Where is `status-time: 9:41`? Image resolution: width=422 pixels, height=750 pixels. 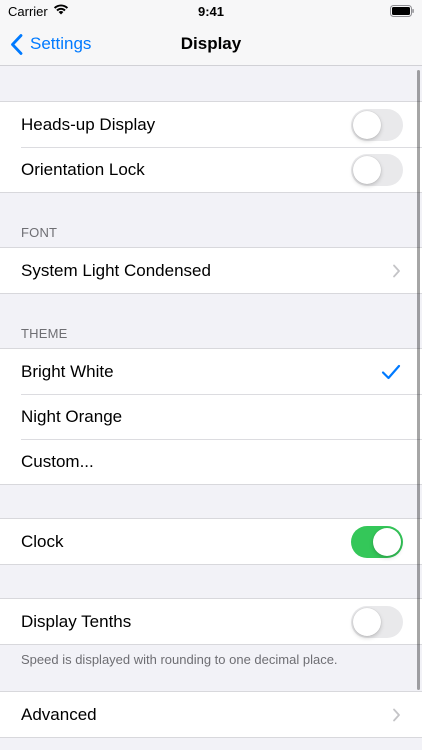 status-time: 9:41 is located at coordinates (211, 11).